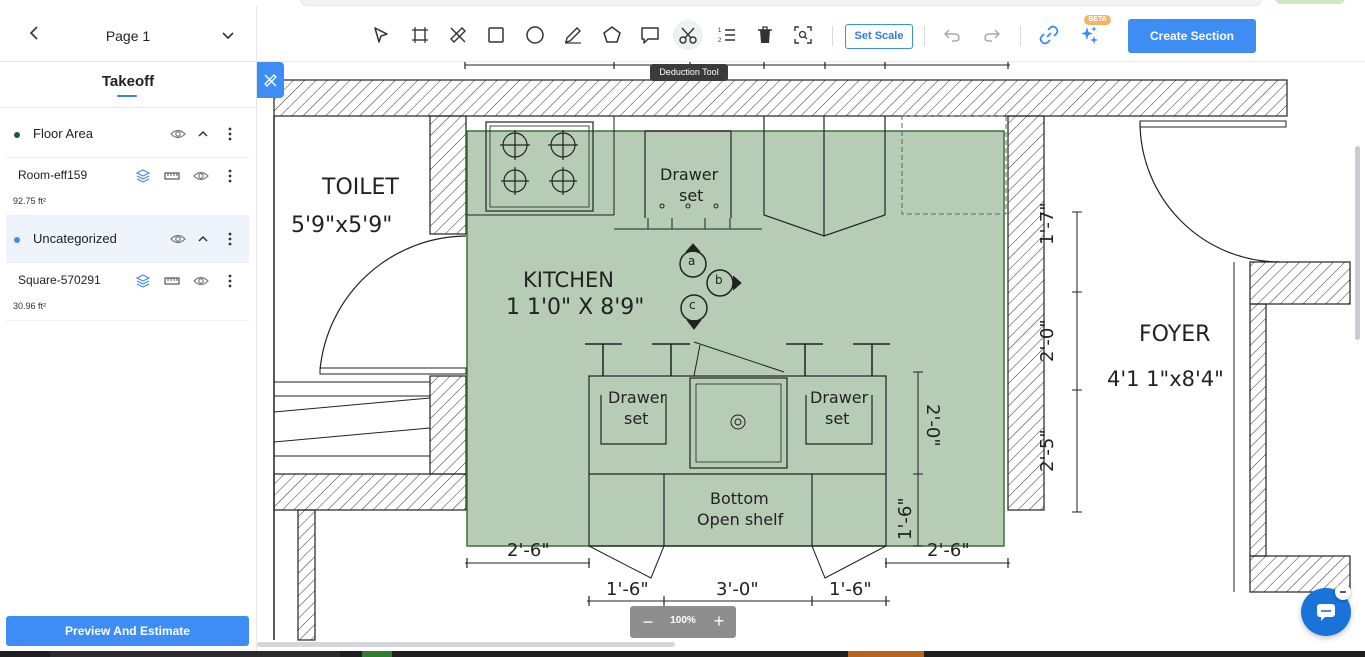 The height and width of the screenshot is (657, 1365). I want to click on set-scale-button: Set Scale, so click(879, 36).